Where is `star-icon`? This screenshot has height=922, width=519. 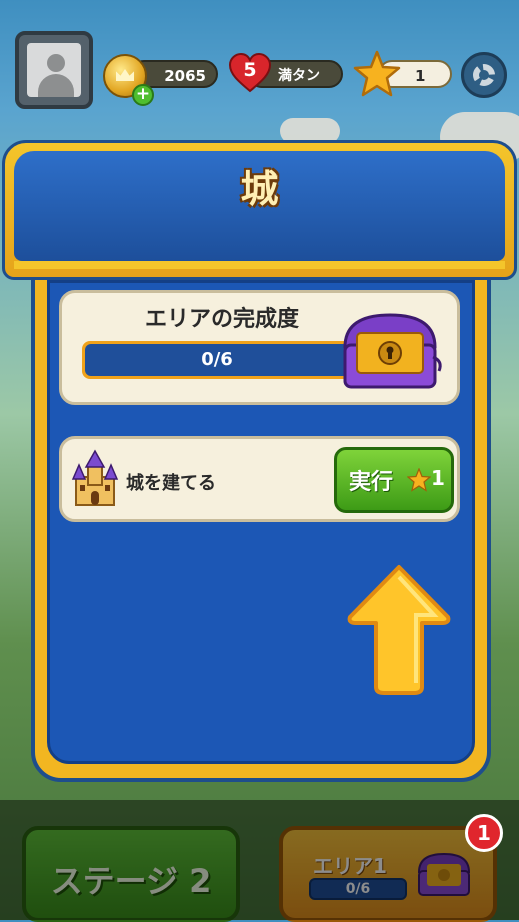 star-icon is located at coordinates (377, 74).